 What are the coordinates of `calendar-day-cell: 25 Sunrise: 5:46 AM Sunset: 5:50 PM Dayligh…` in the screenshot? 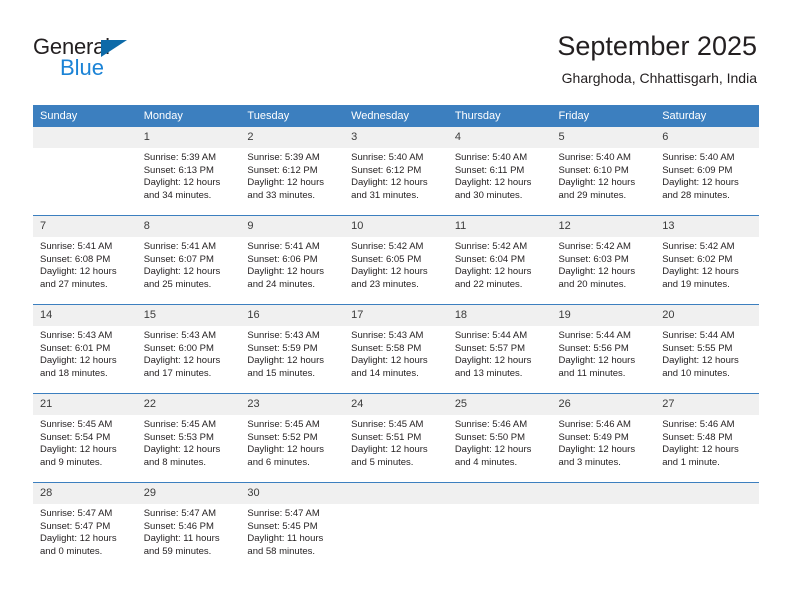 It's located at (499, 438).